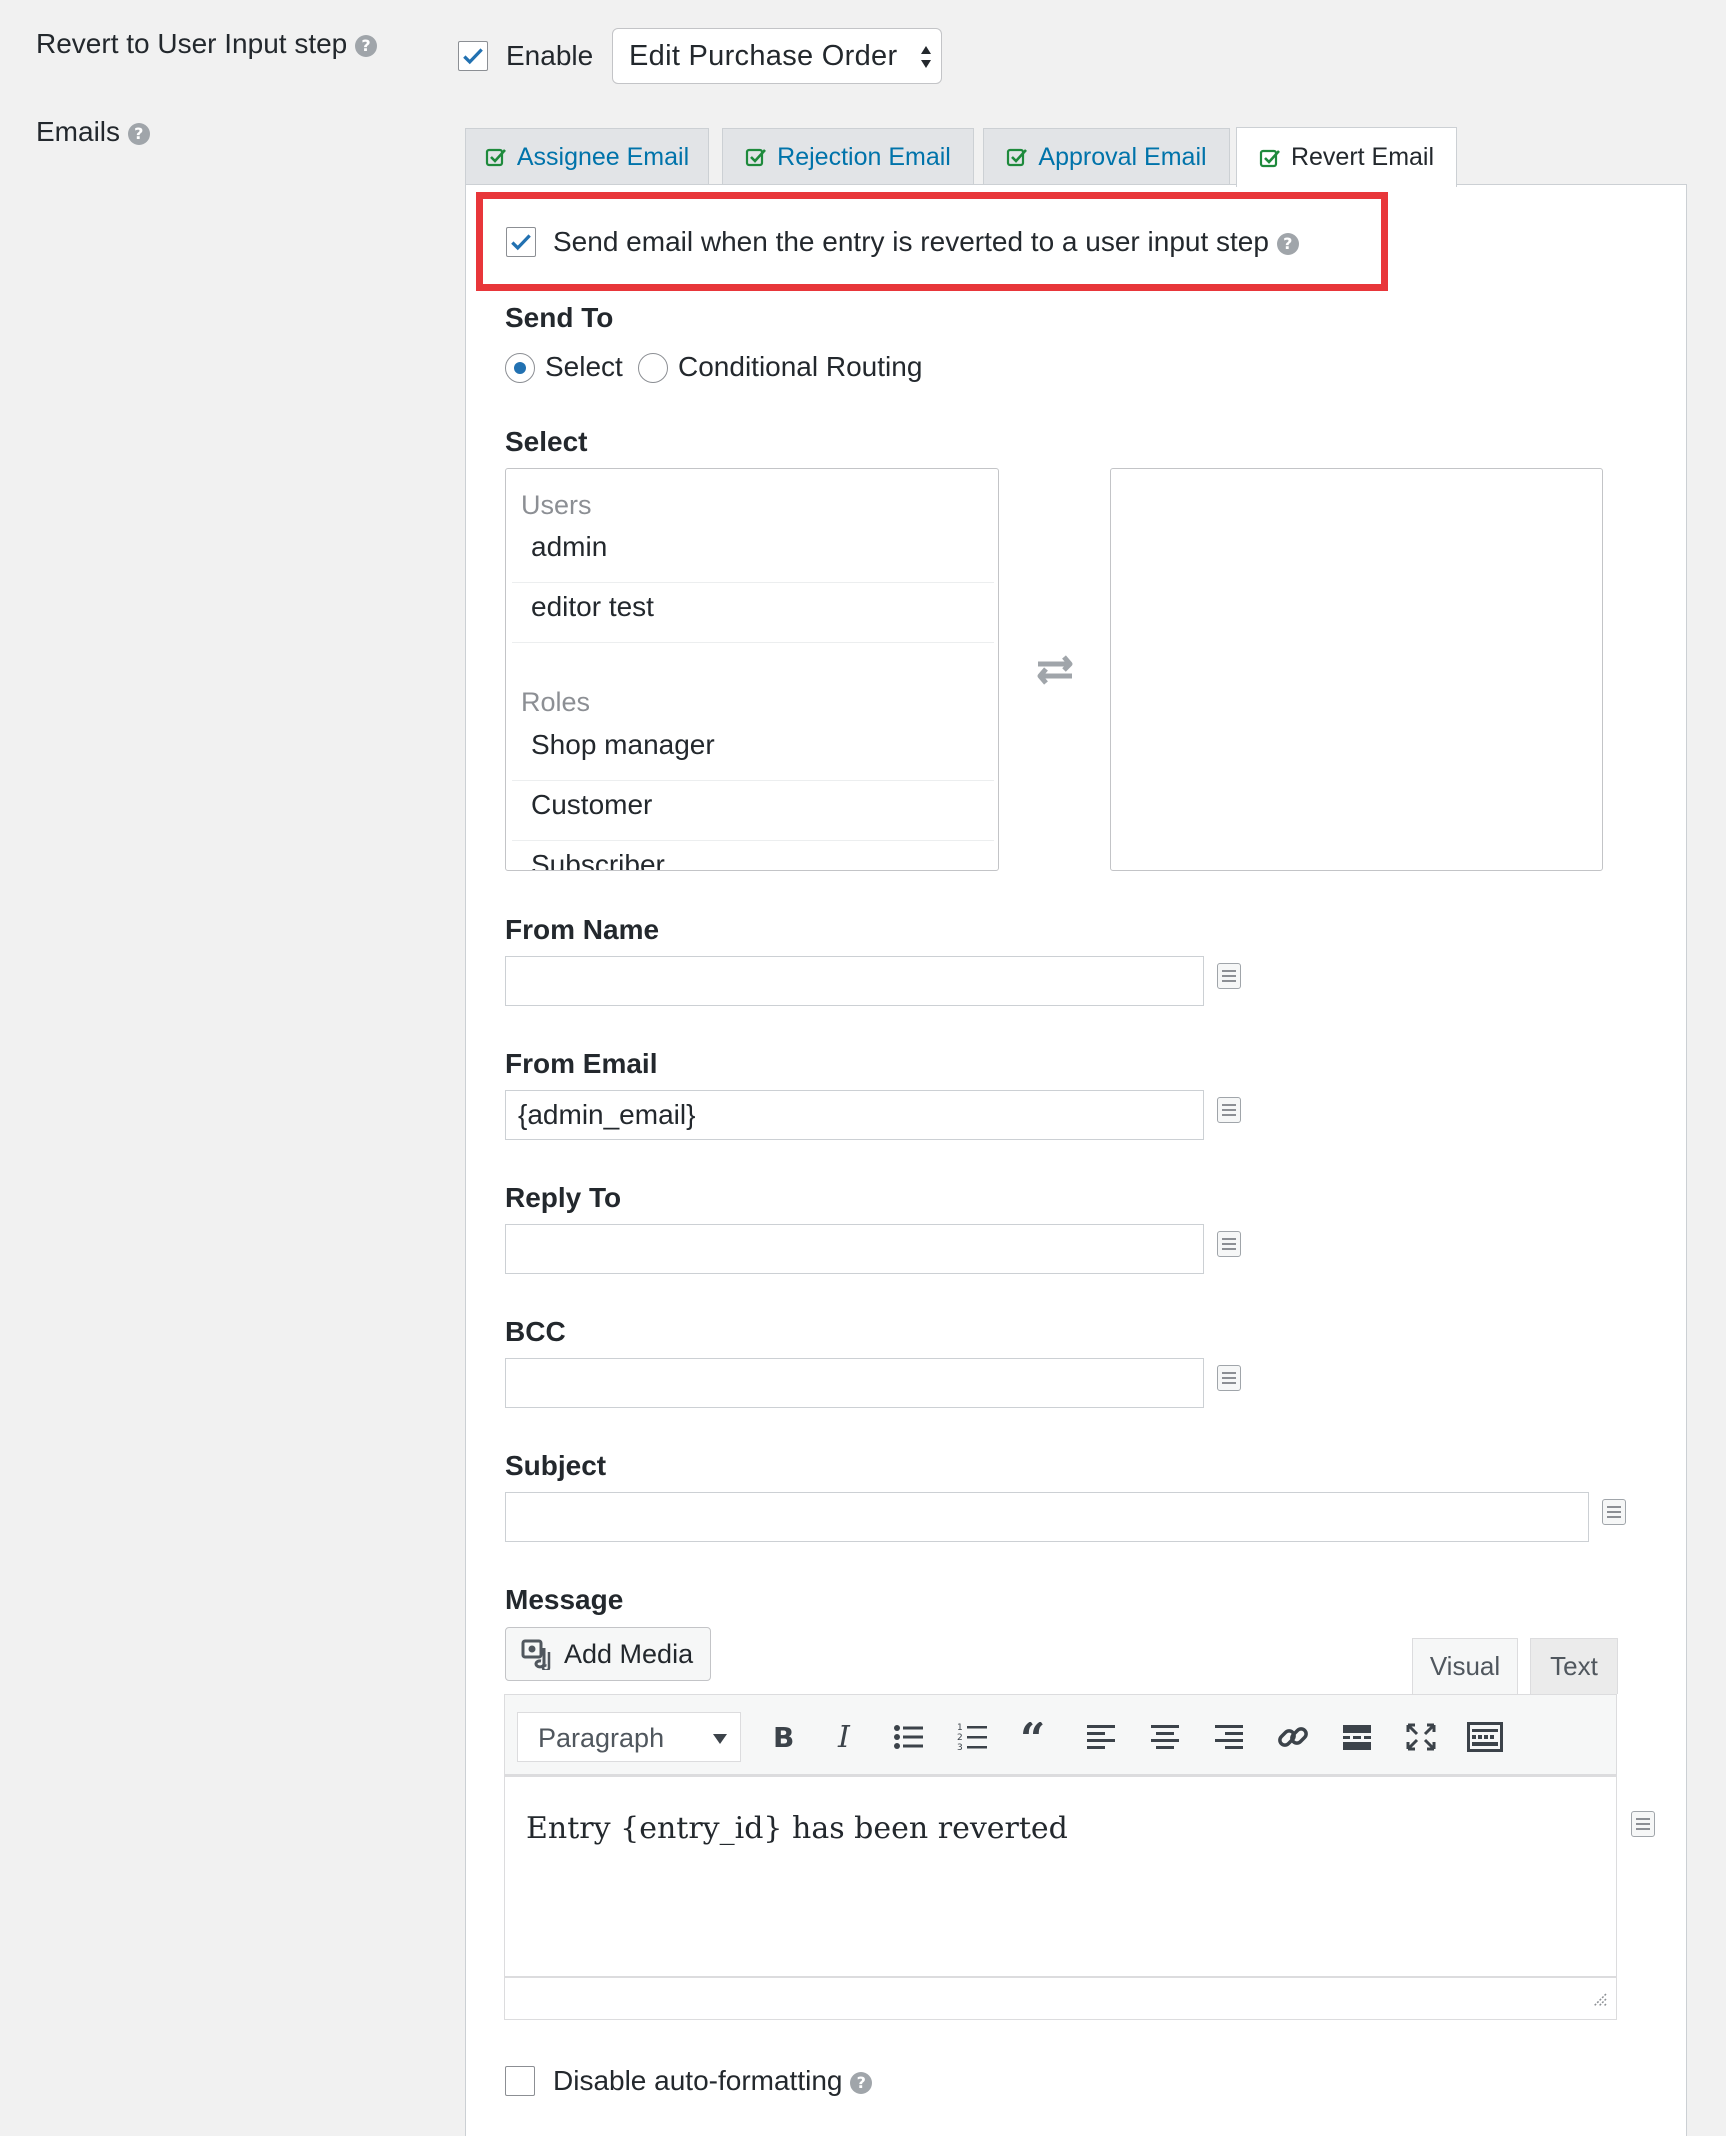 The height and width of the screenshot is (2136, 1726). I want to click on link-icon, so click(1293, 1737).